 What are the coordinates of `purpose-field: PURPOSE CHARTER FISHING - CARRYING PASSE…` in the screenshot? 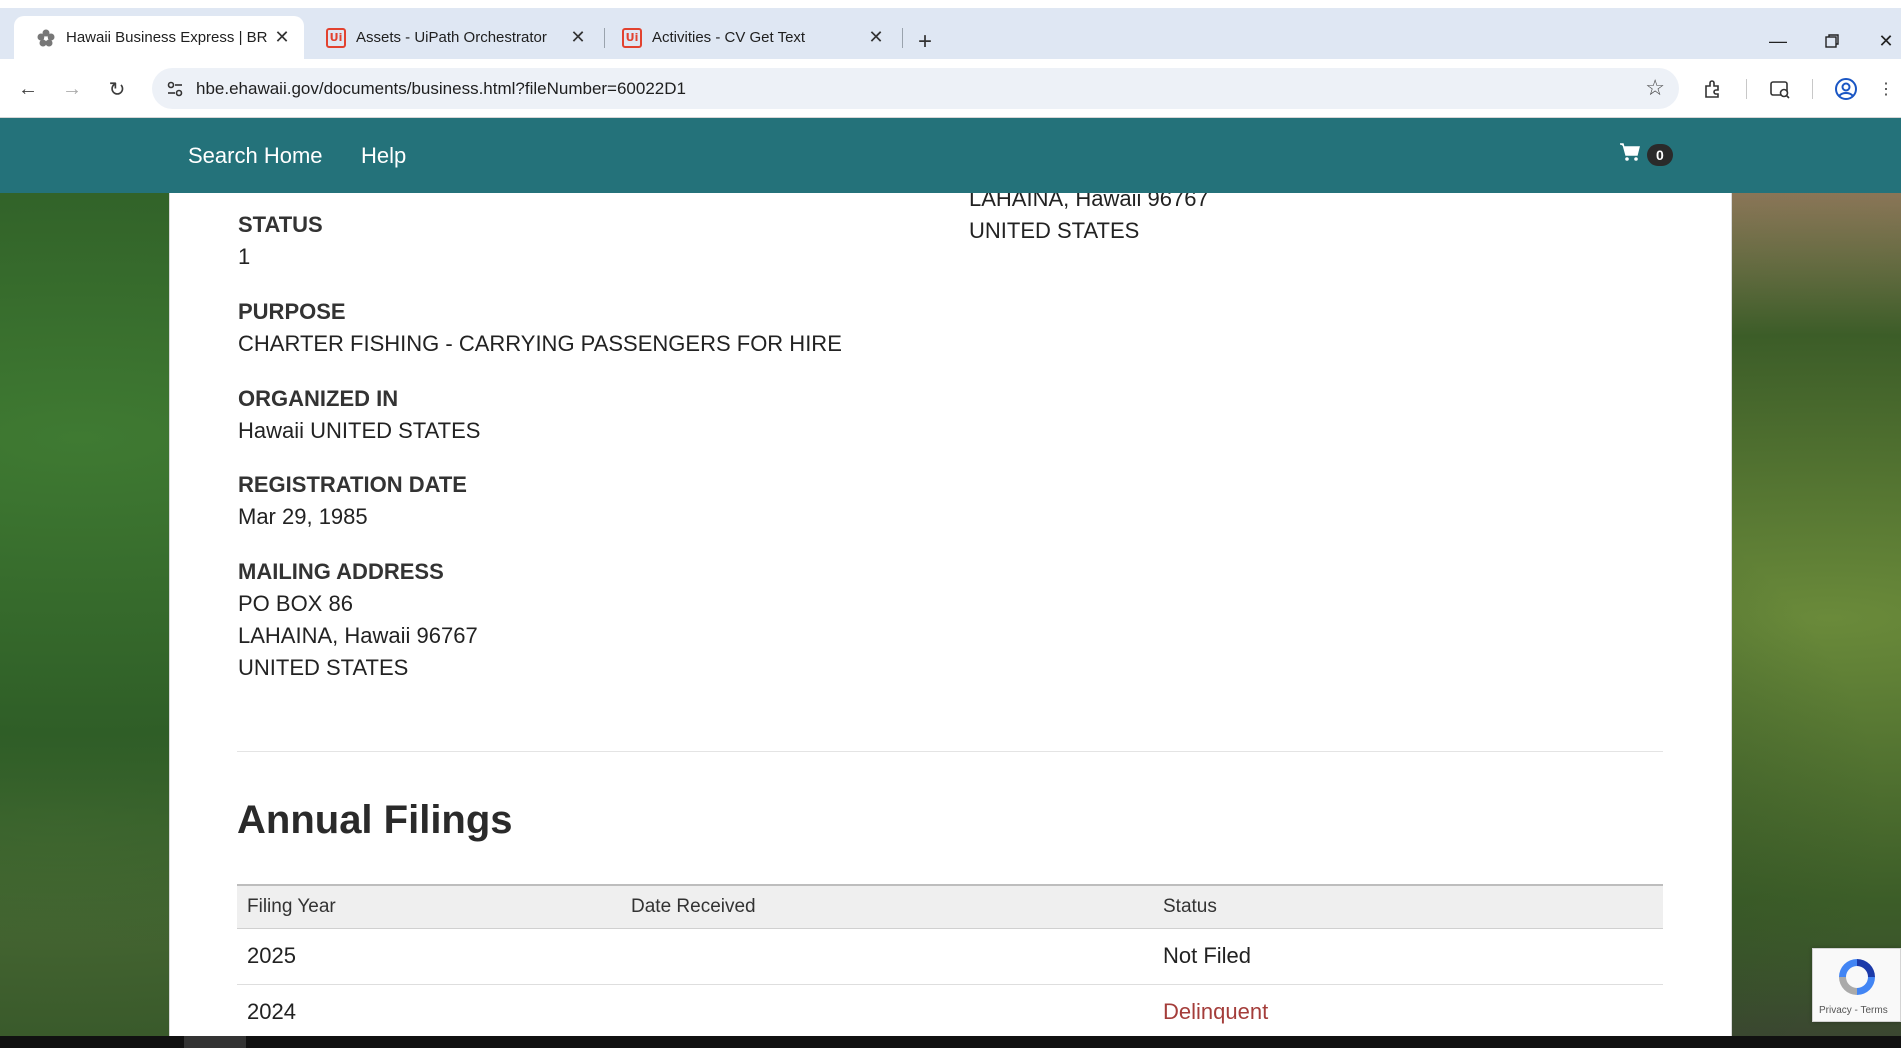 It's located at (540, 328).